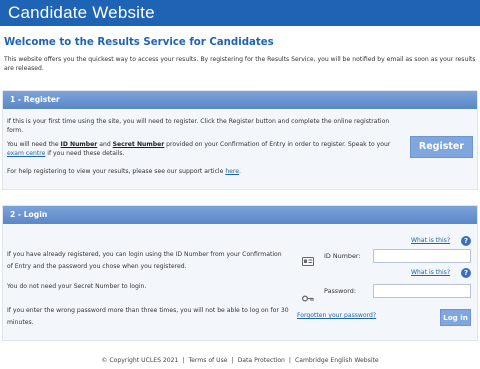  What do you see at coordinates (307, 296) in the screenshot?
I see `key-icon` at bounding box center [307, 296].